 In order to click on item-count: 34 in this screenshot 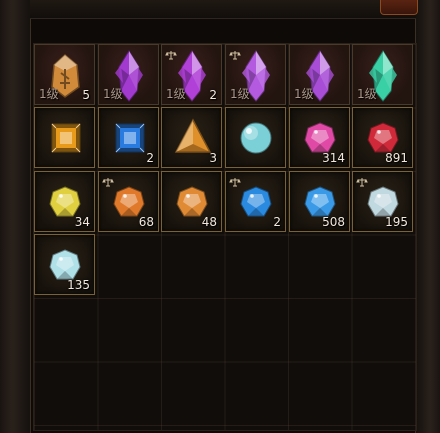, I will do `click(82, 222)`.